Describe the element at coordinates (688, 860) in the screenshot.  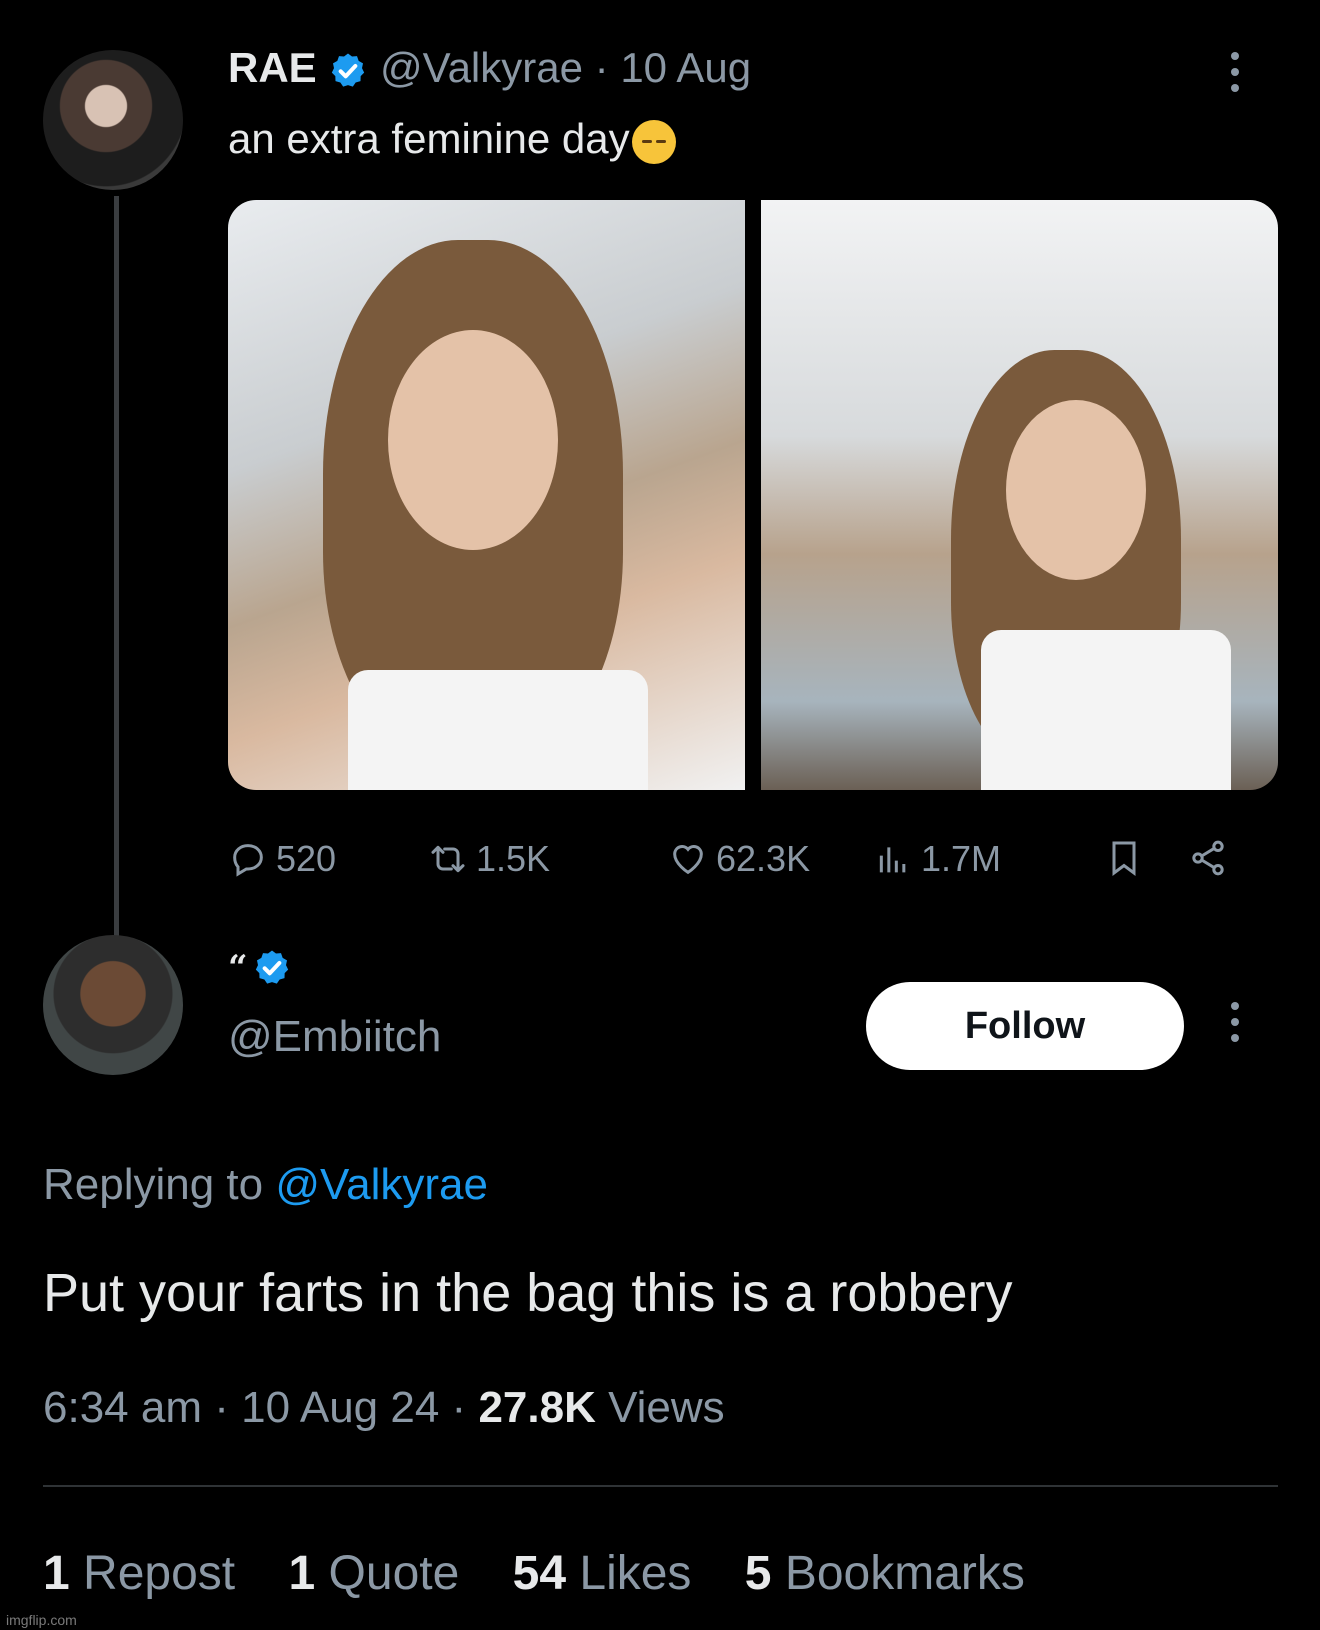
I see `heart-icon` at that location.